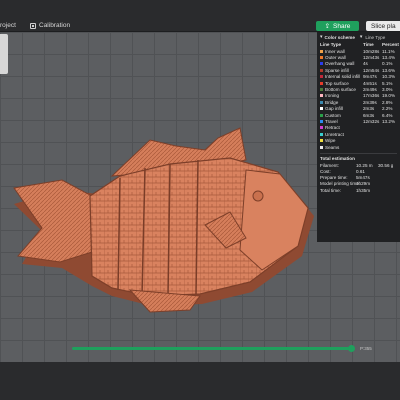 The height and width of the screenshot is (400, 400). Describe the element at coordinates (371, 51) in the screenshot. I see `line-type-time: 10m28s` at that location.